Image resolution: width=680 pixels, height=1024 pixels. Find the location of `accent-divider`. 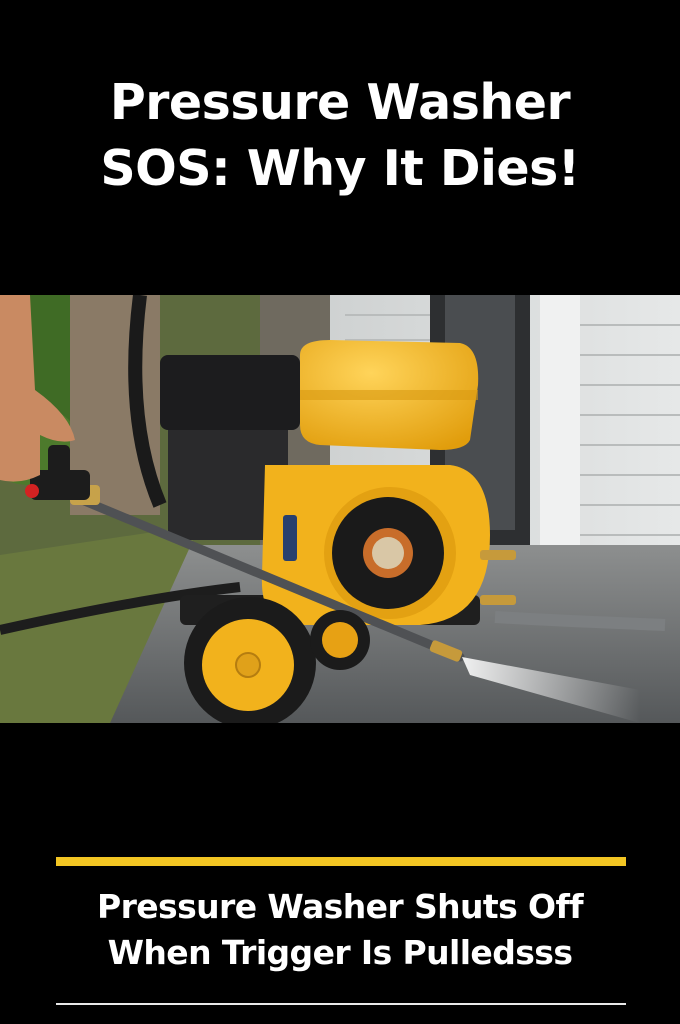

accent-divider is located at coordinates (341, 861).